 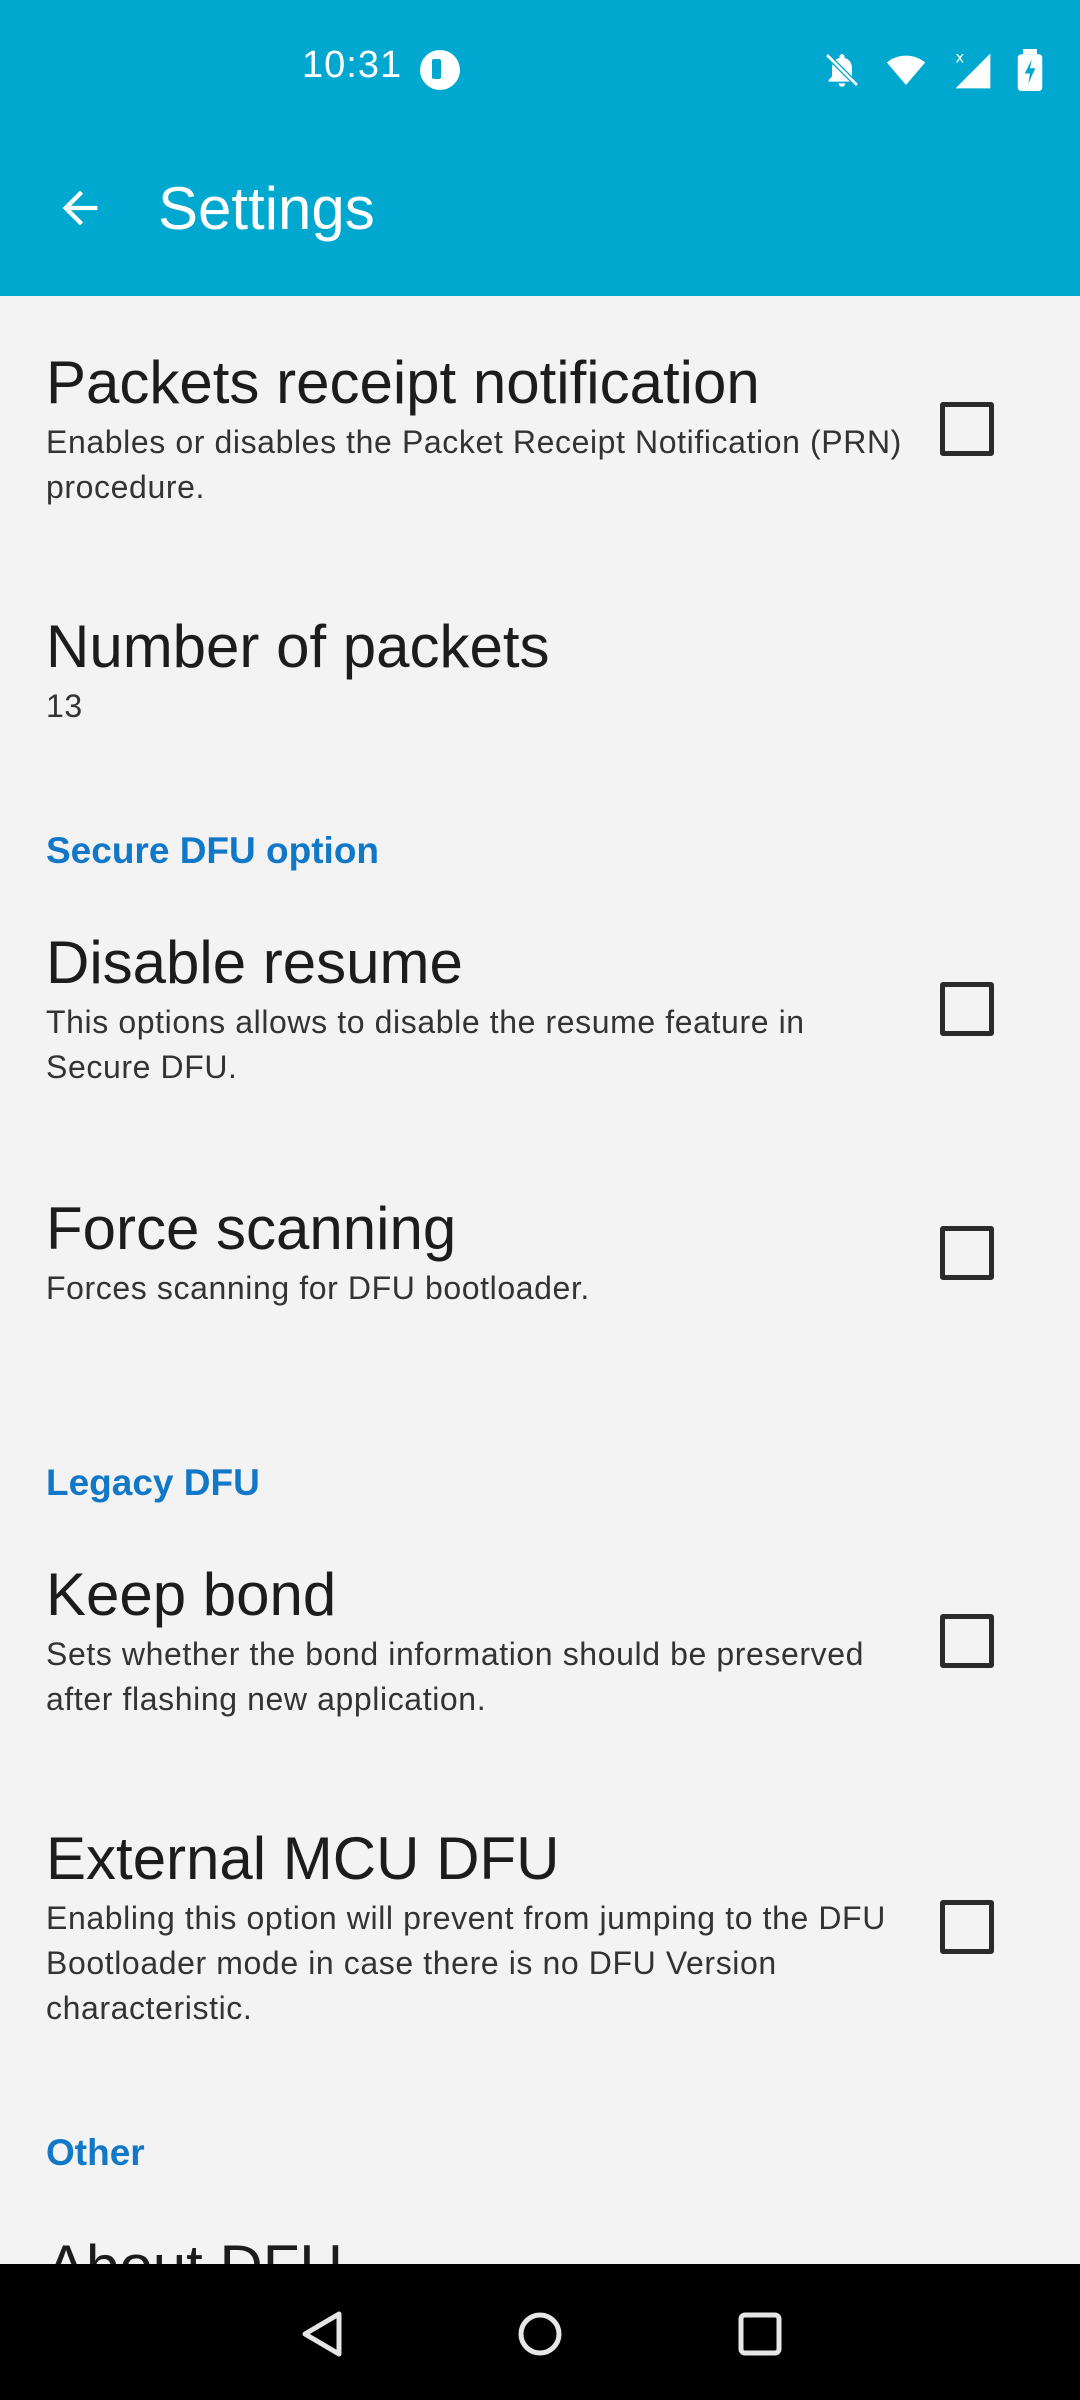 I want to click on nav-home-icon, so click(x=540, y=2334).